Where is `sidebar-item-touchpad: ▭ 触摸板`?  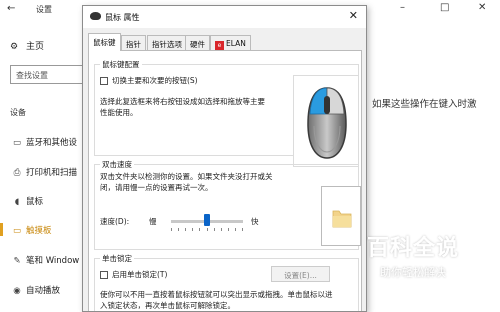
sidebar-item-touchpad: ▭ 触摸板 is located at coordinates (46, 230).